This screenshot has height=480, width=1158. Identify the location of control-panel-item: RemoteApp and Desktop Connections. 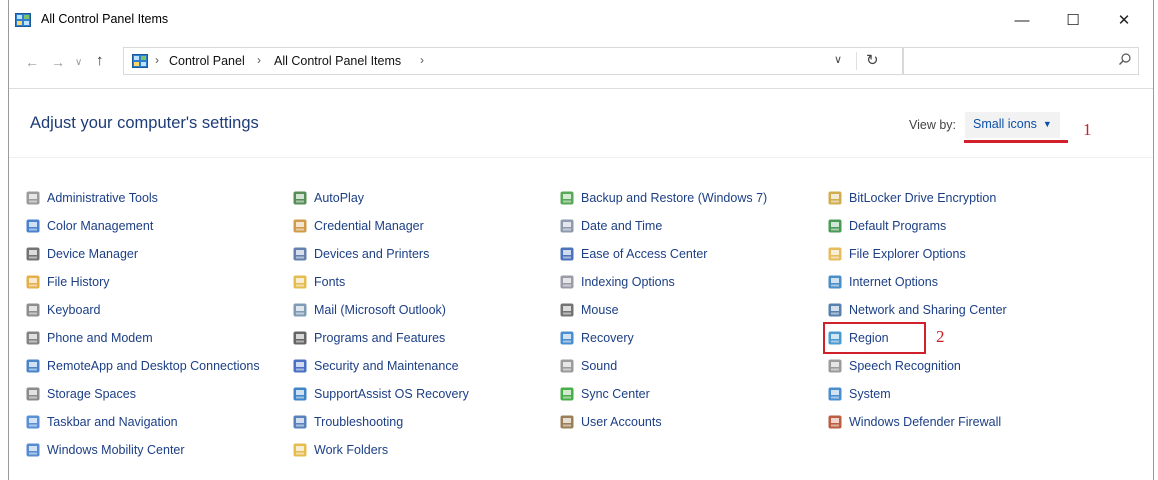
(142, 366).